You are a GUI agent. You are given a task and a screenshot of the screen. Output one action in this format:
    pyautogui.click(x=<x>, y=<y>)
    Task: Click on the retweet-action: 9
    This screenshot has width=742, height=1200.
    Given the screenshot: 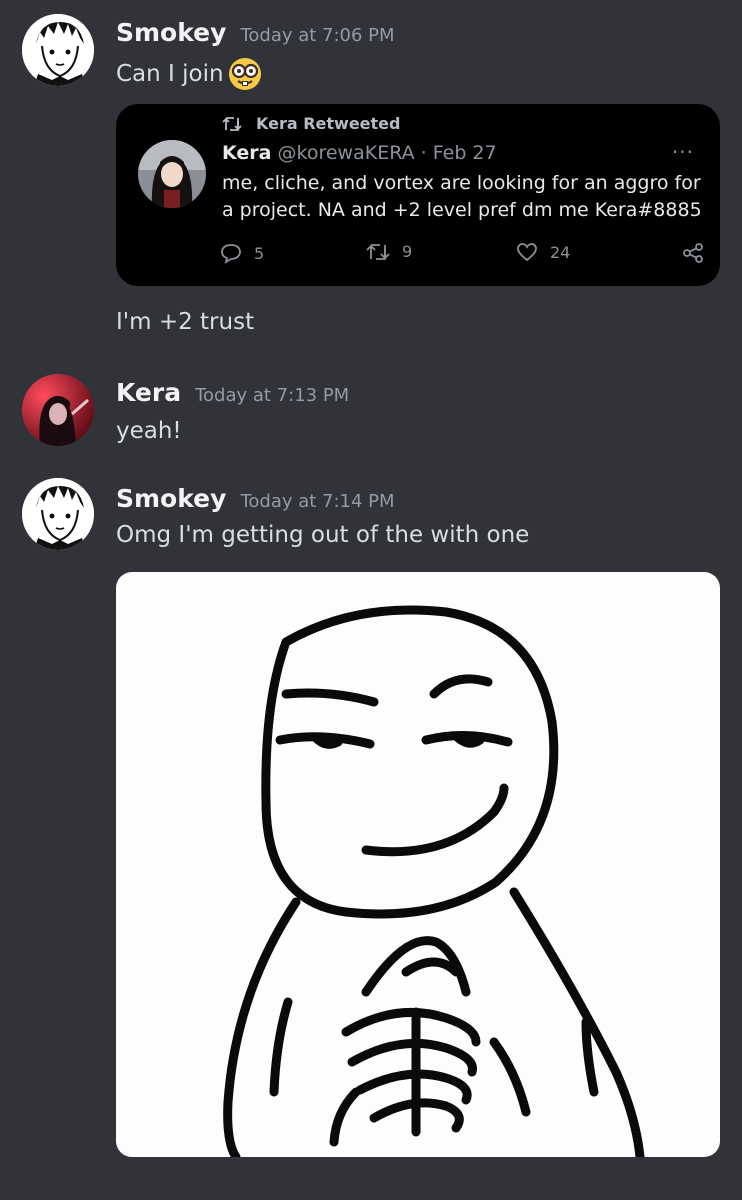 What is the action you would take?
    pyautogui.click(x=389, y=251)
    